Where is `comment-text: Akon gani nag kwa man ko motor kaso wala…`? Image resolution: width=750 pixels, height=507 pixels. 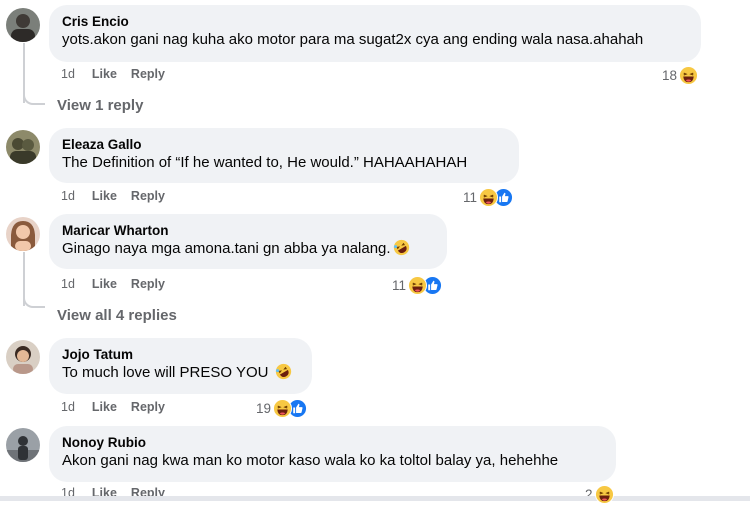
comment-text: Akon gani nag kwa man ko motor kaso wala… is located at coordinates (310, 460).